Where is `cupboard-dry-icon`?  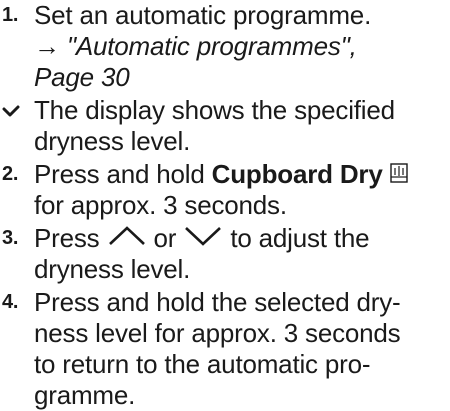 cupboard-dry-icon is located at coordinates (398, 173).